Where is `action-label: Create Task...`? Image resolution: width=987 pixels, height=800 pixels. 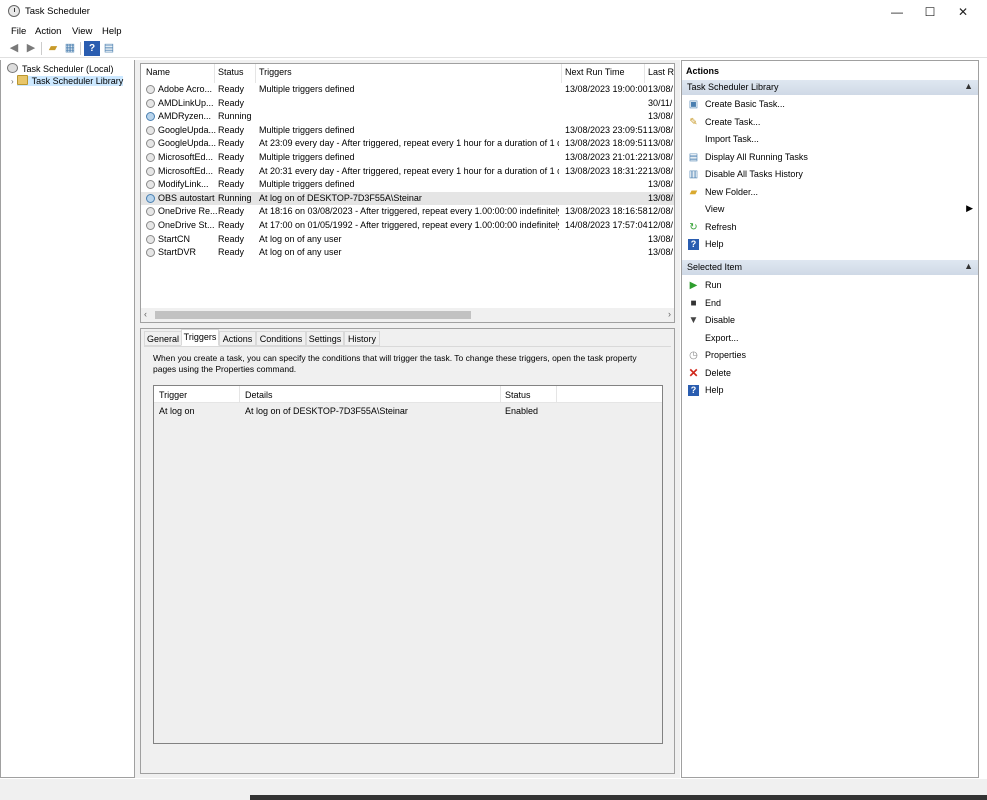 action-label: Create Task... is located at coordinates (733, 121).